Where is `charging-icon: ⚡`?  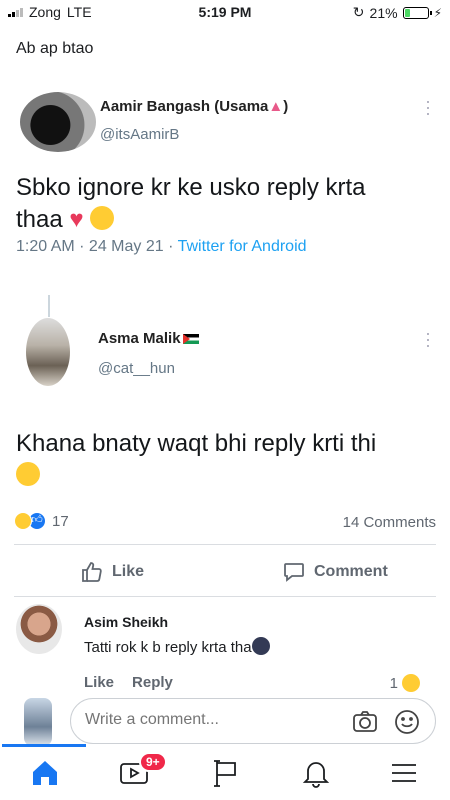
charging-icon: ⚡ is located at coordinates (437, 12).